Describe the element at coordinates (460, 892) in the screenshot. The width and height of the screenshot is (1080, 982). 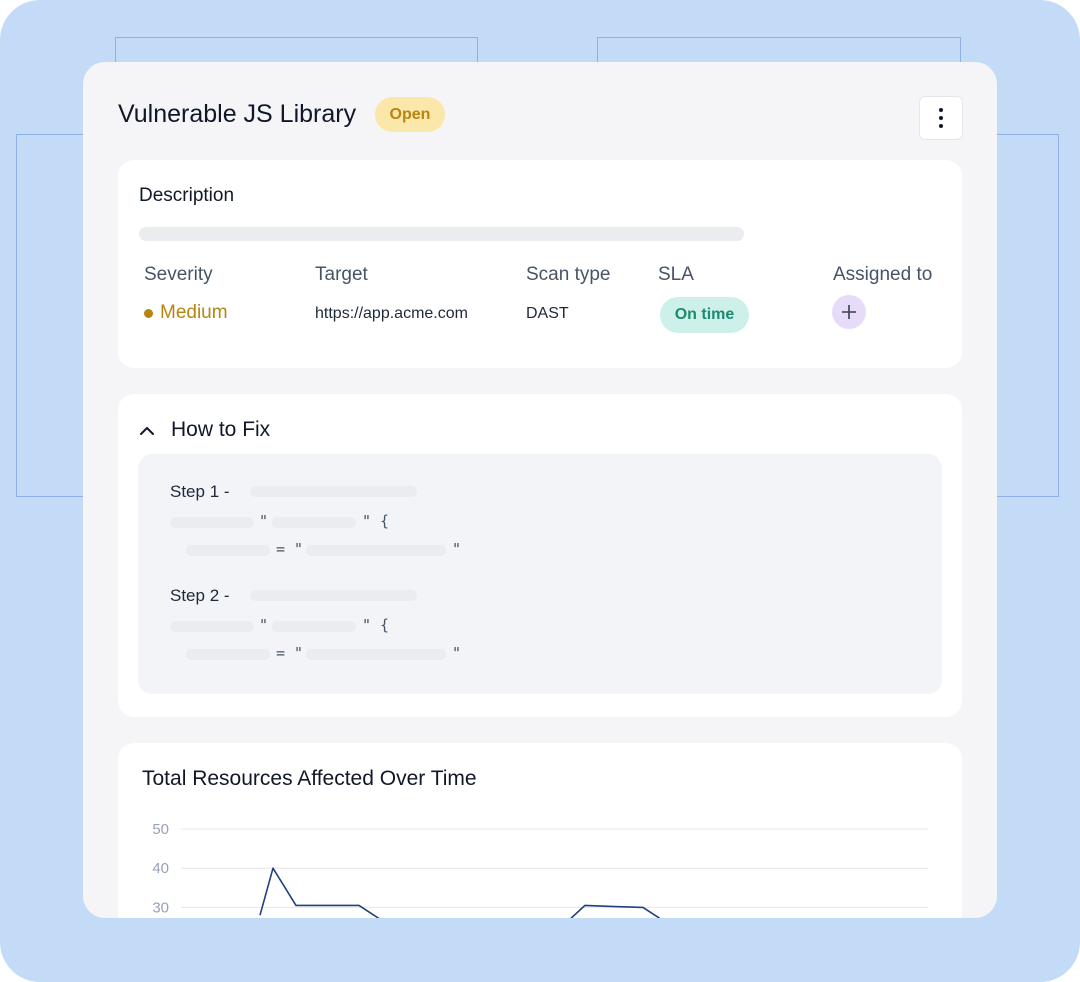
I see `series-line` at that location.